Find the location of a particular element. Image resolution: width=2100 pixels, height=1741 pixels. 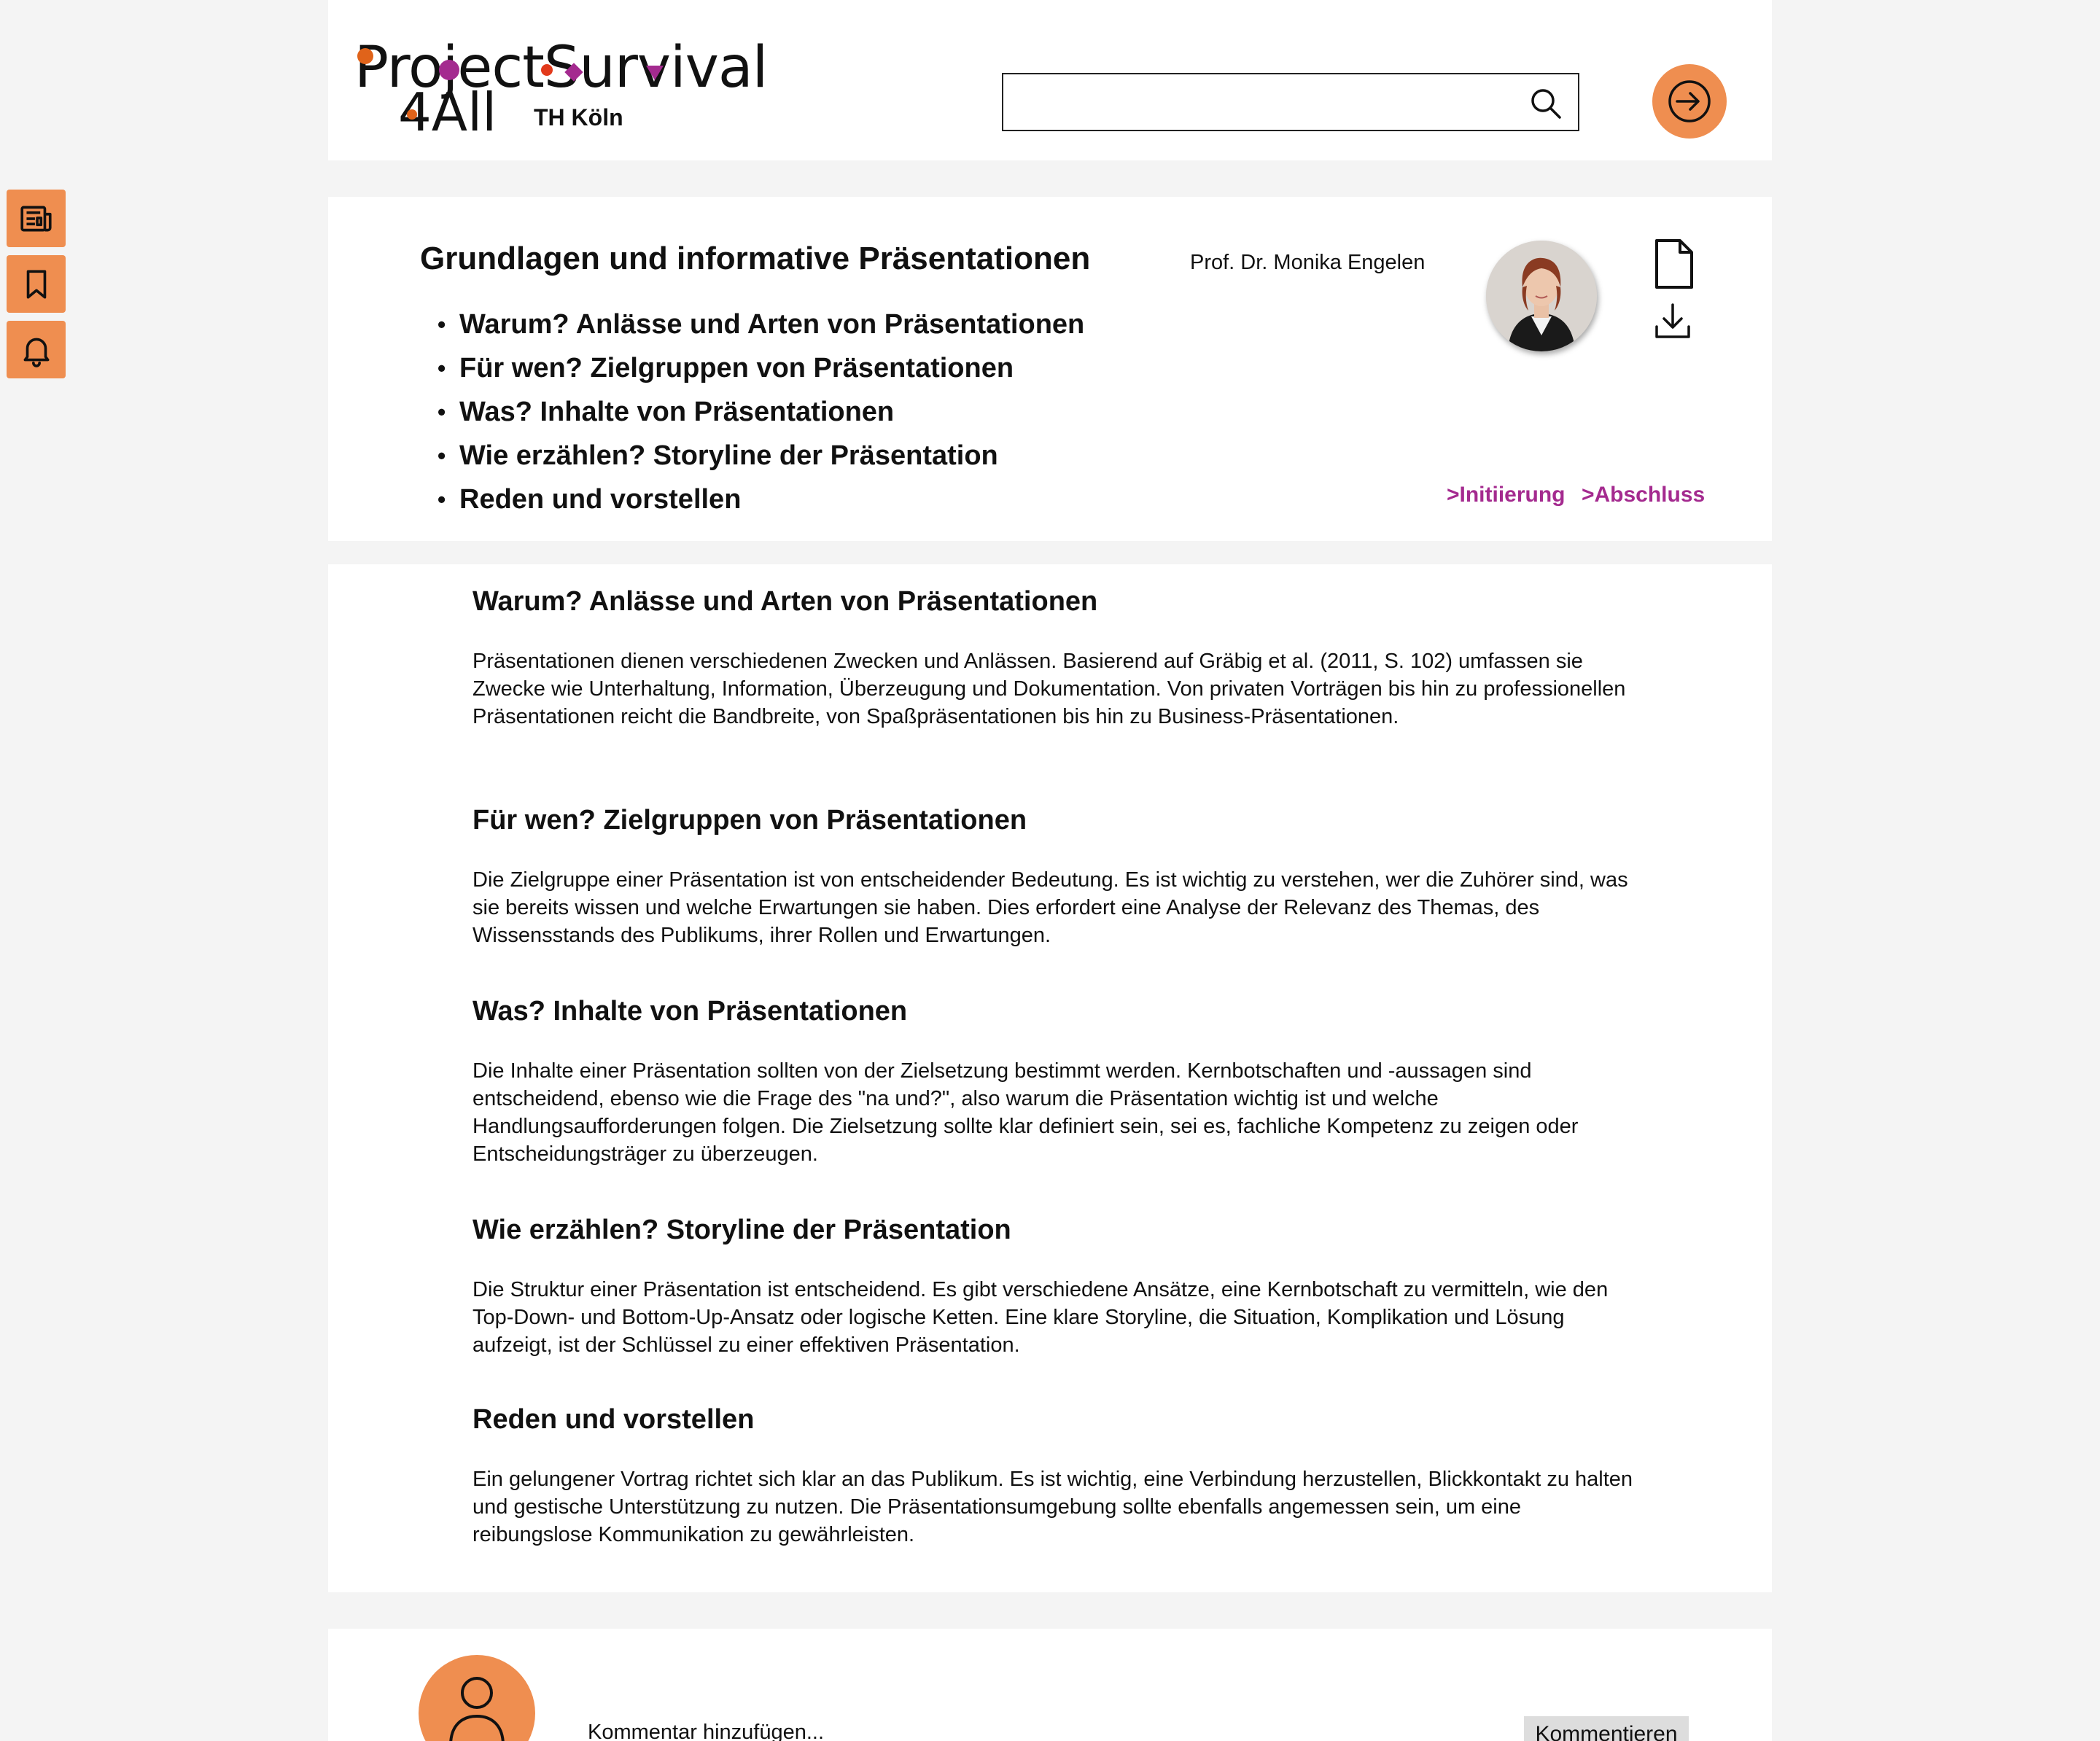

phase-links: >Initiierung >Abschluss is located at coordinates (1582, 495).